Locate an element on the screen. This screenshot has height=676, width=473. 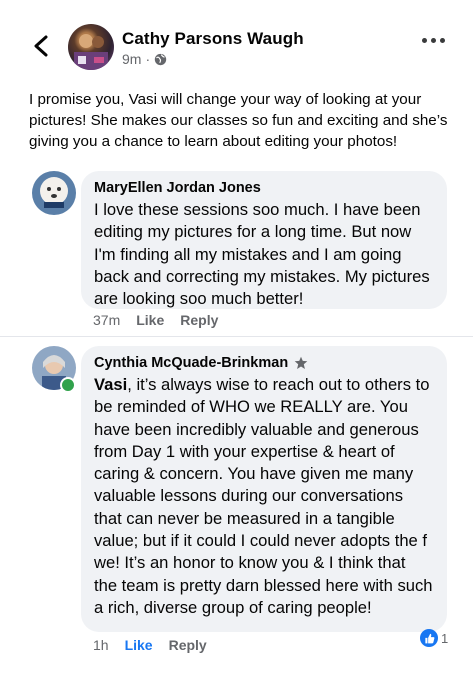
post-header: Cathy Parsons Waugh 9m · is located at coordinates (236, 41).